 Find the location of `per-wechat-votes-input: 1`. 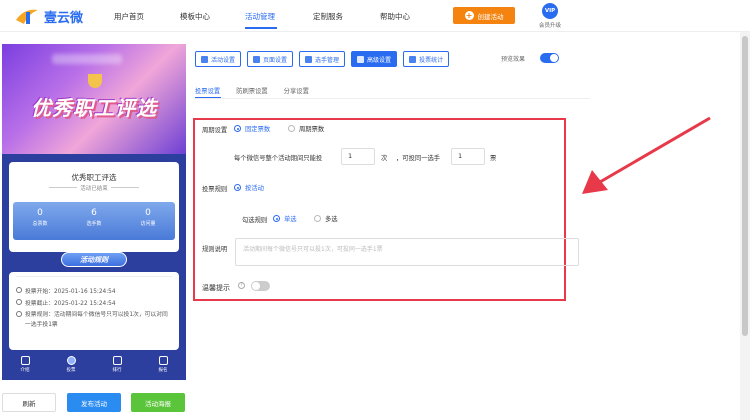

per-wechat-votes-input: 1 is located at coordinates (358, 156).